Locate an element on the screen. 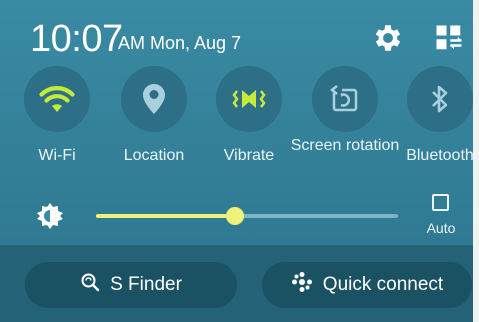 This screenshot has width=479, height=322. wifi-icon is located at coordinates (57, 99).